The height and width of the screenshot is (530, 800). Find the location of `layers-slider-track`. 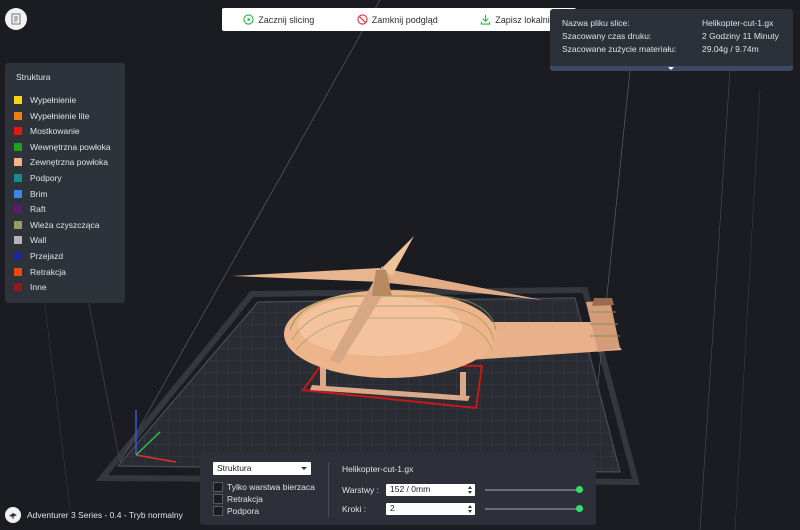

layers-slider-track is located at coordinates (534, 490).